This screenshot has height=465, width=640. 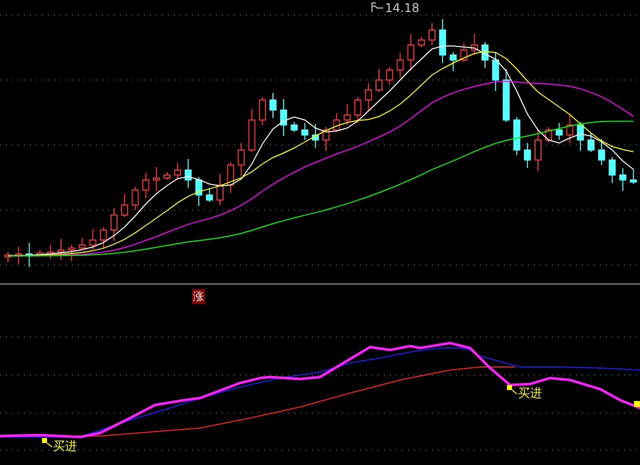 What do you see at coordinates (377, 7) in the screenshot?
I see `flag-icon` at bounding box center [377, 7].